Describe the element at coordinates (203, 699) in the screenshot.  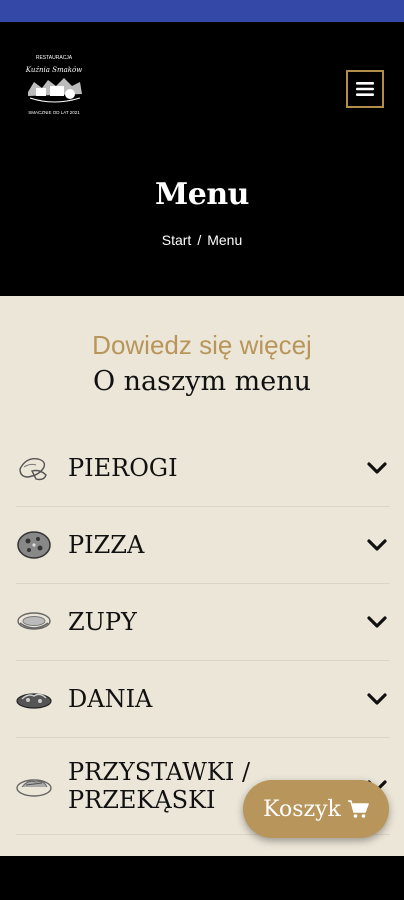
I see `menu-item-dania: DANIA` at that location.